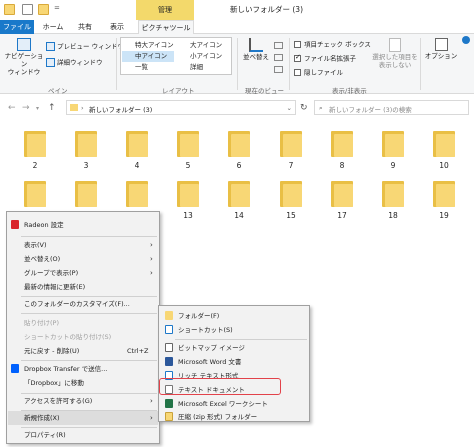 This screenshot has width=474, height=447. What do you see at coordinates (393, 165) in the screenshot?
I see `folder-label: 9` at bounding box center [393, 165].